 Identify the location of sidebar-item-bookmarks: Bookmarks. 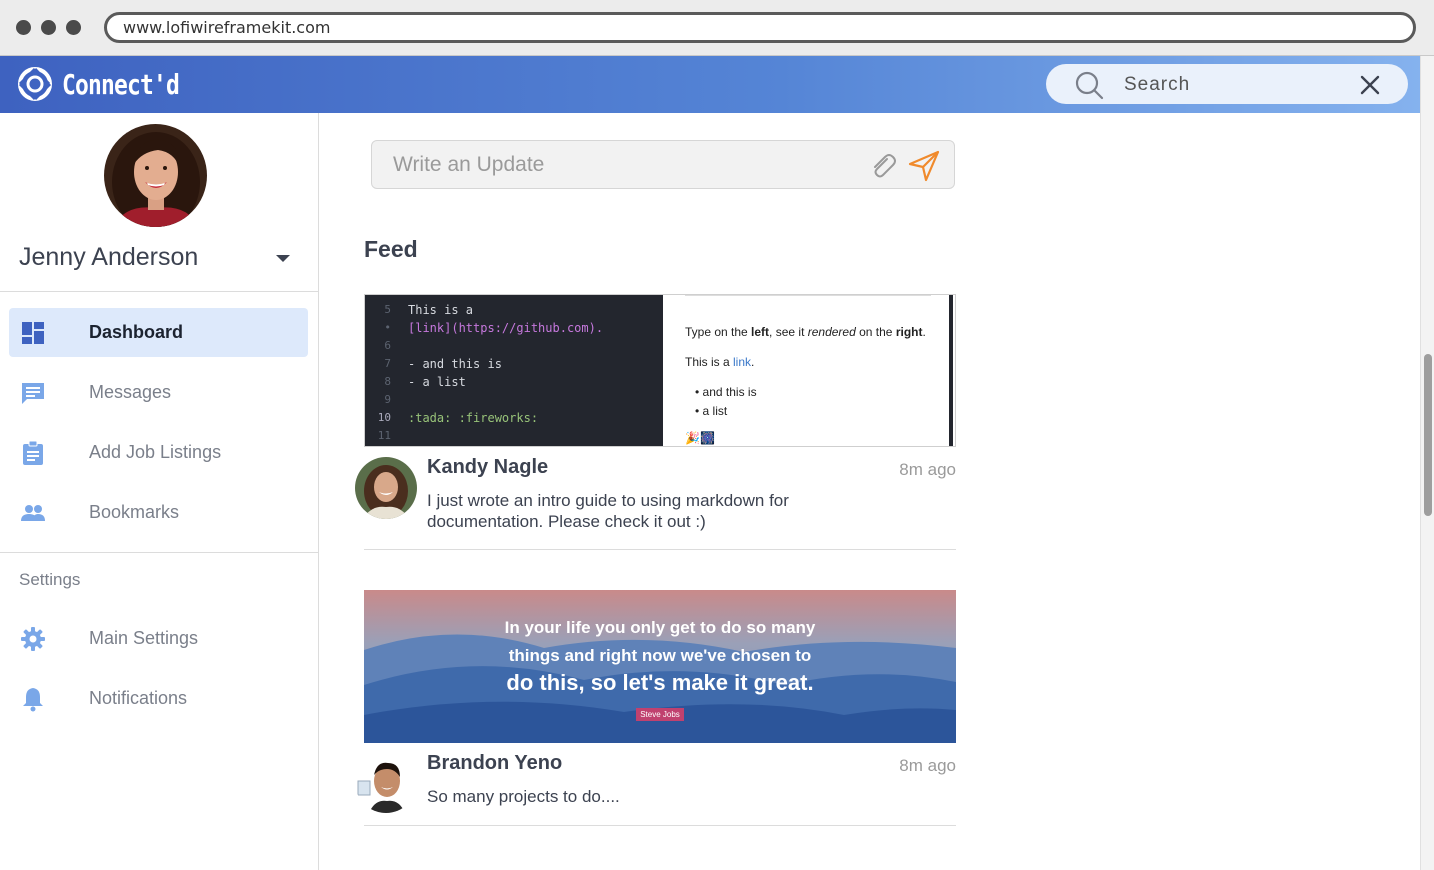
(158, 512).